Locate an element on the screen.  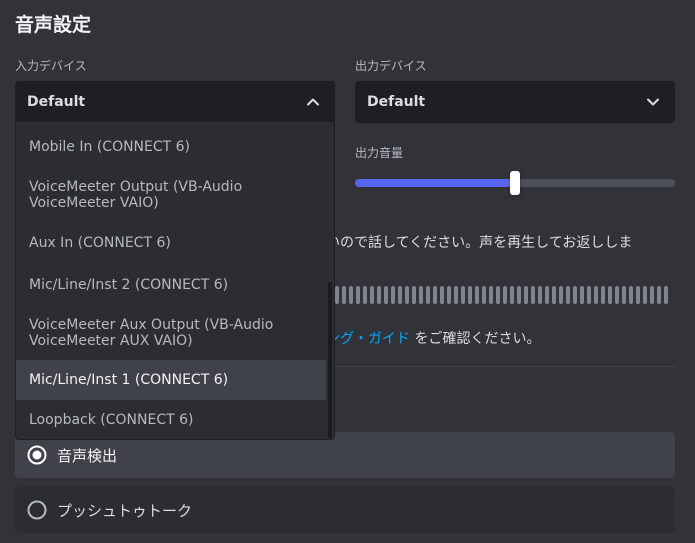
input-mode-push-to-talk-label: プッシュトゥトーク is located at coordinates (125, 510).